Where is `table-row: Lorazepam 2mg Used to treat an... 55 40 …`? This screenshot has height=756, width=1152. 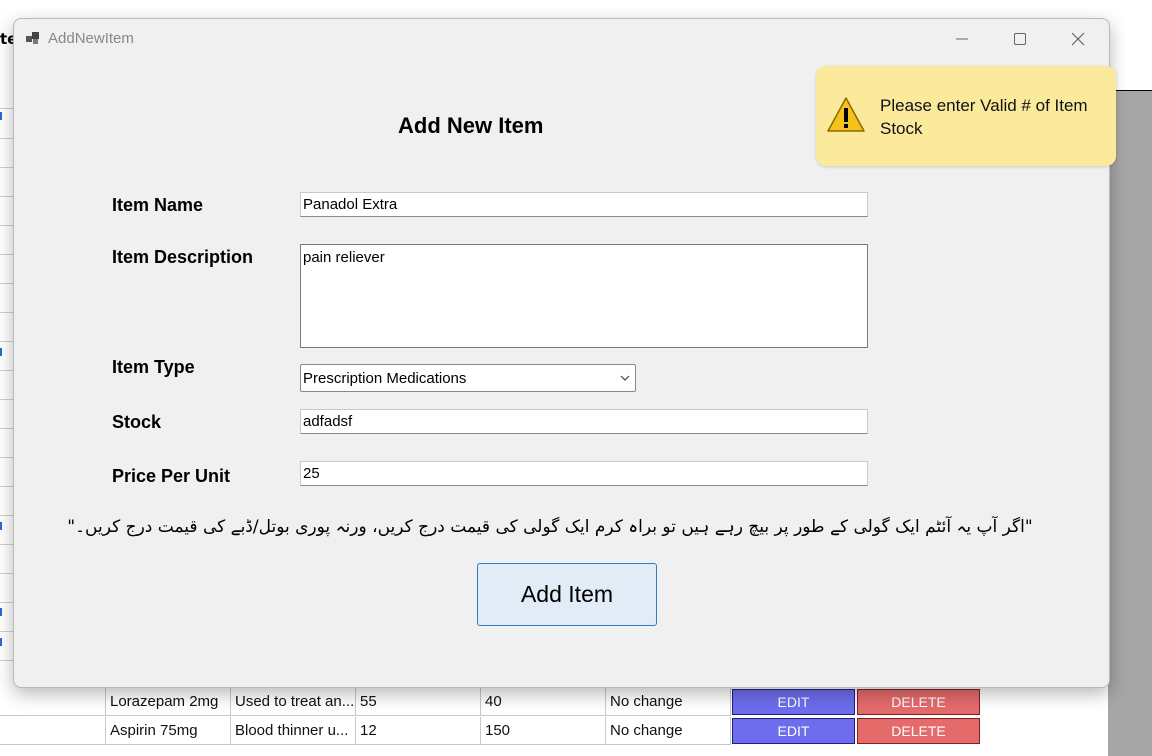 table-row: Lorazepam 2mg Used to treat an... 55 40 … is located at coordinates (490, 702).